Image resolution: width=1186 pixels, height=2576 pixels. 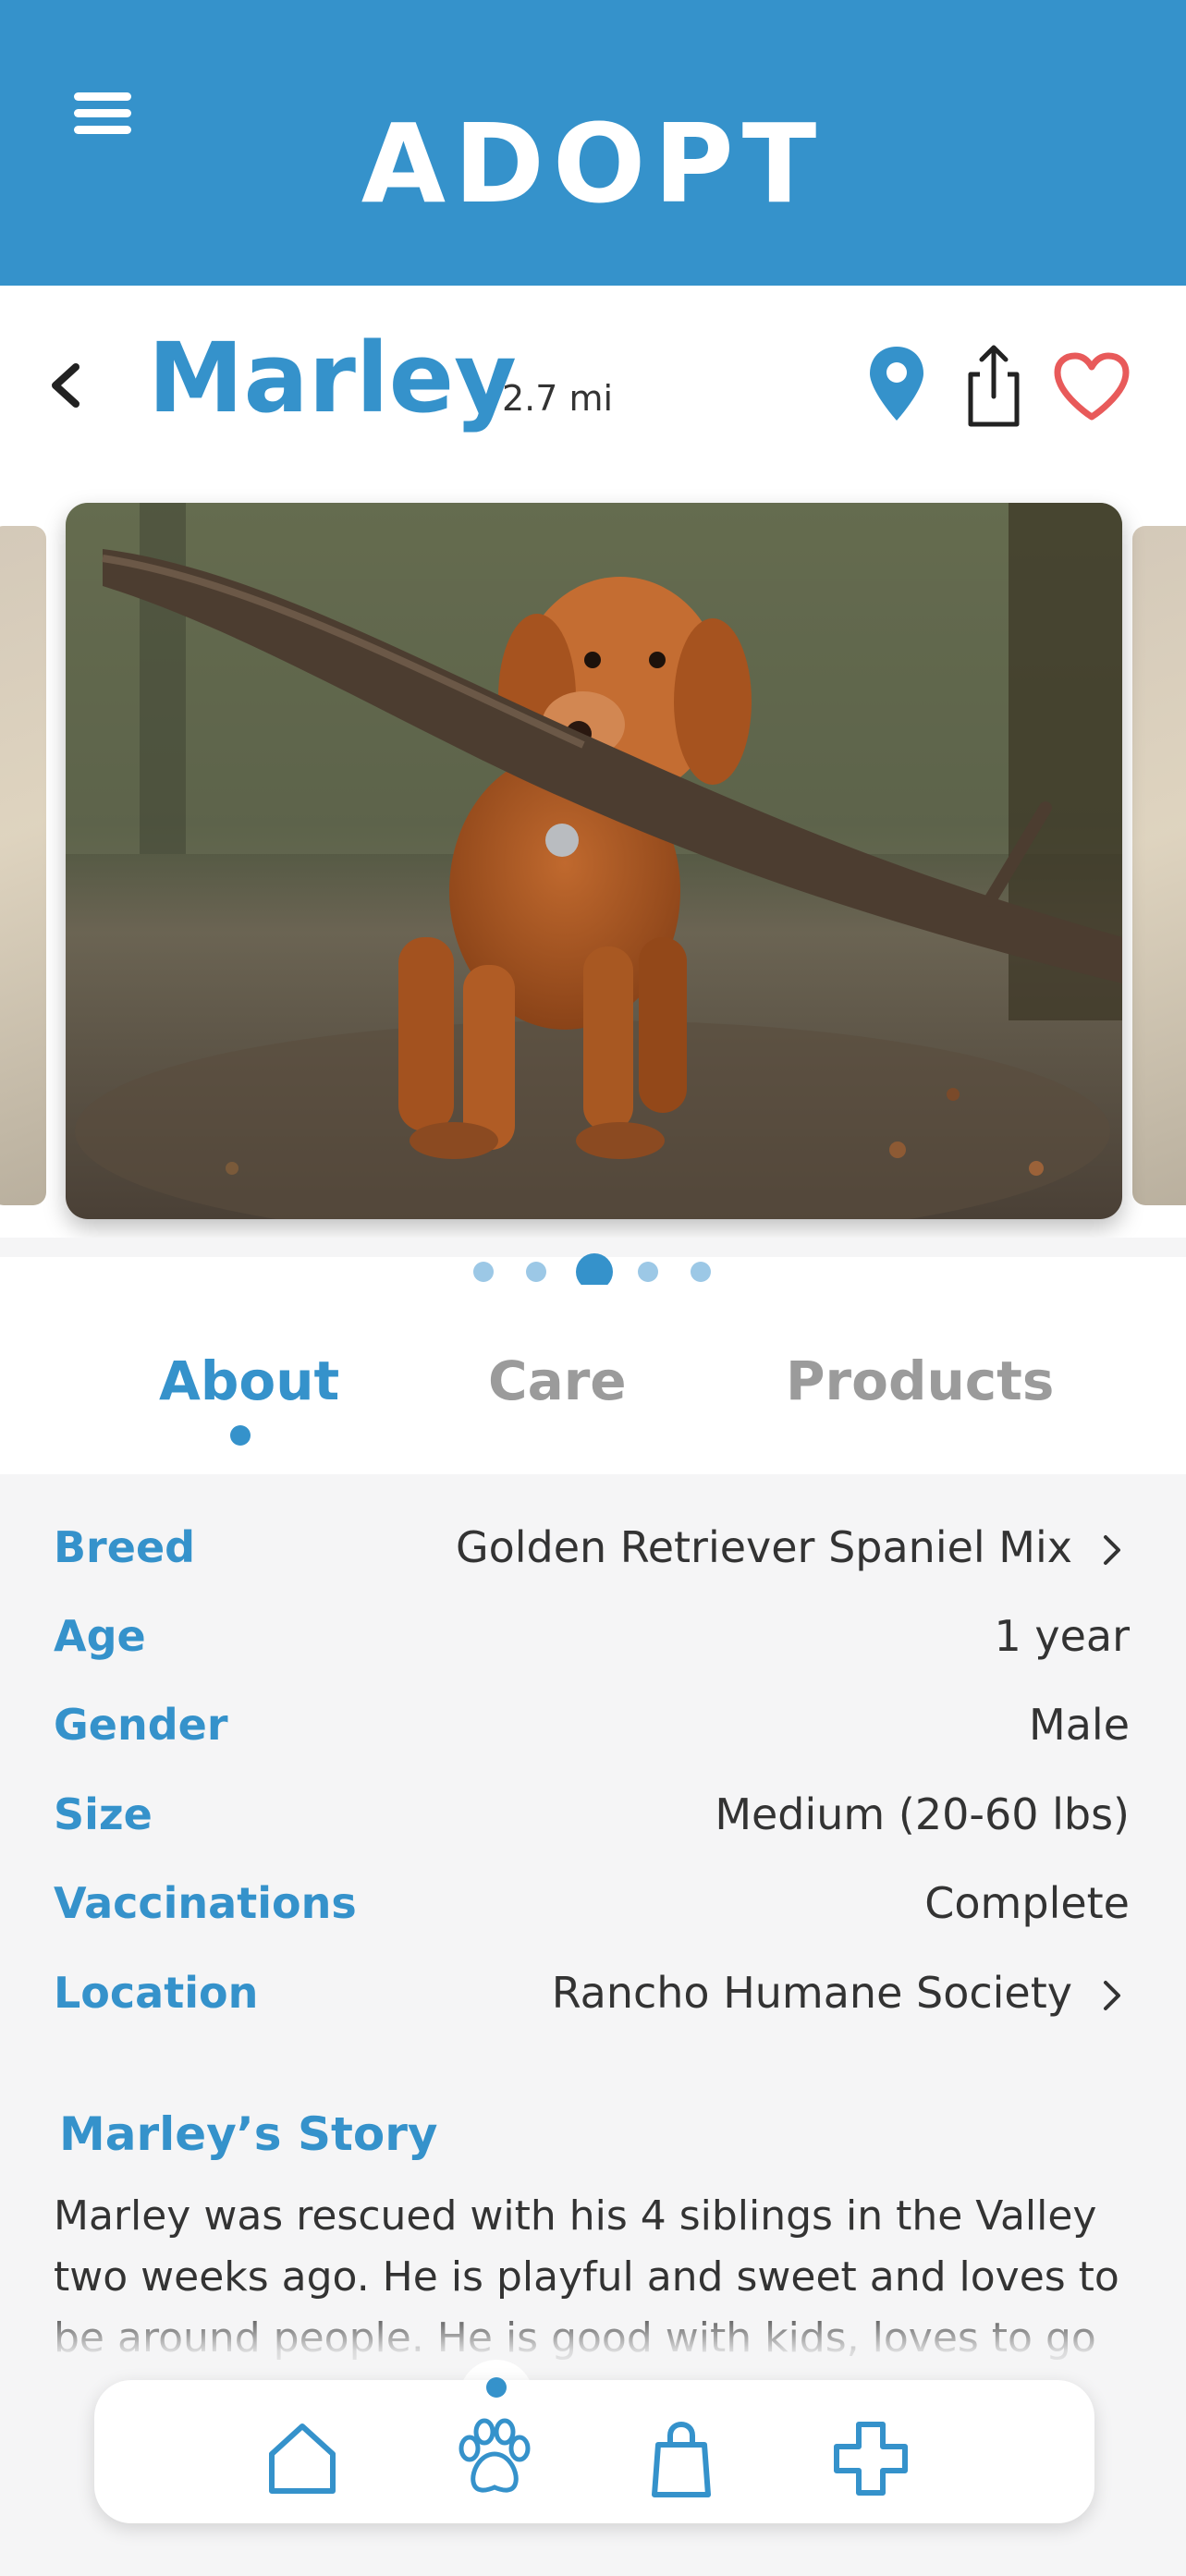 I want to click on tab-bar: About Care Products, so click(x=593, y=1379).